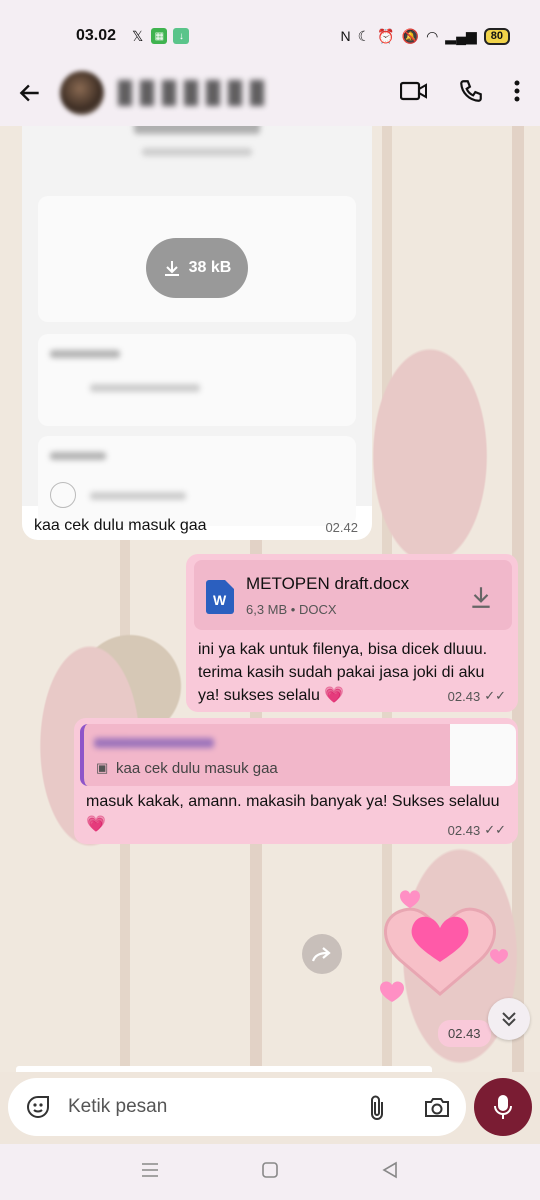  What do you see at coordinates (437, 1107) in the screenshot?
I see `camera-icon` at bounding box center [437, 1107].